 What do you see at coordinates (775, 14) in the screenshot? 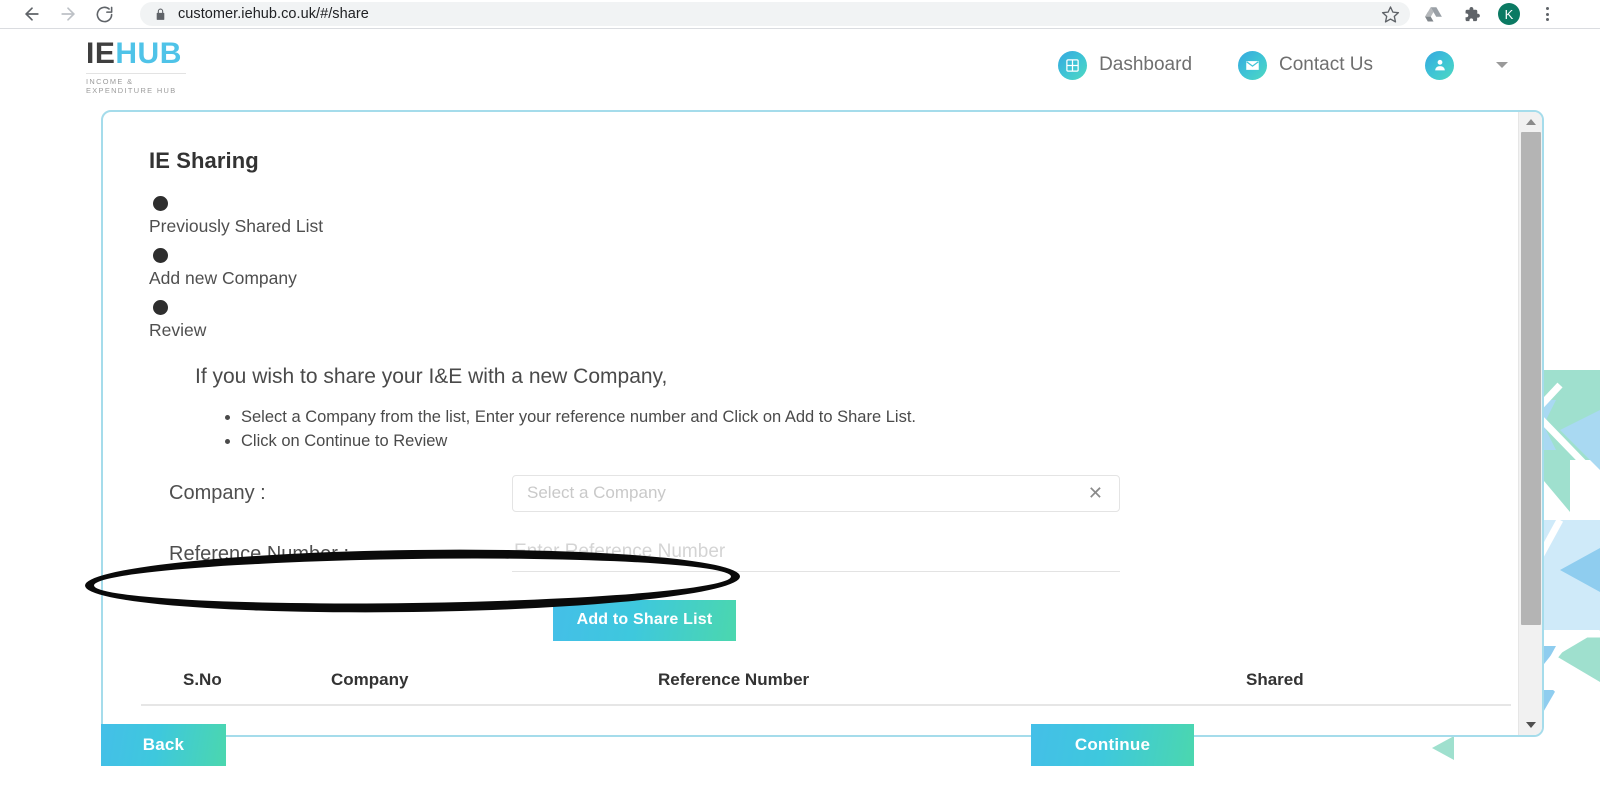
I see `address-bar: customer.iehub.co.uk/#/share` at bounding box center [775, 14].